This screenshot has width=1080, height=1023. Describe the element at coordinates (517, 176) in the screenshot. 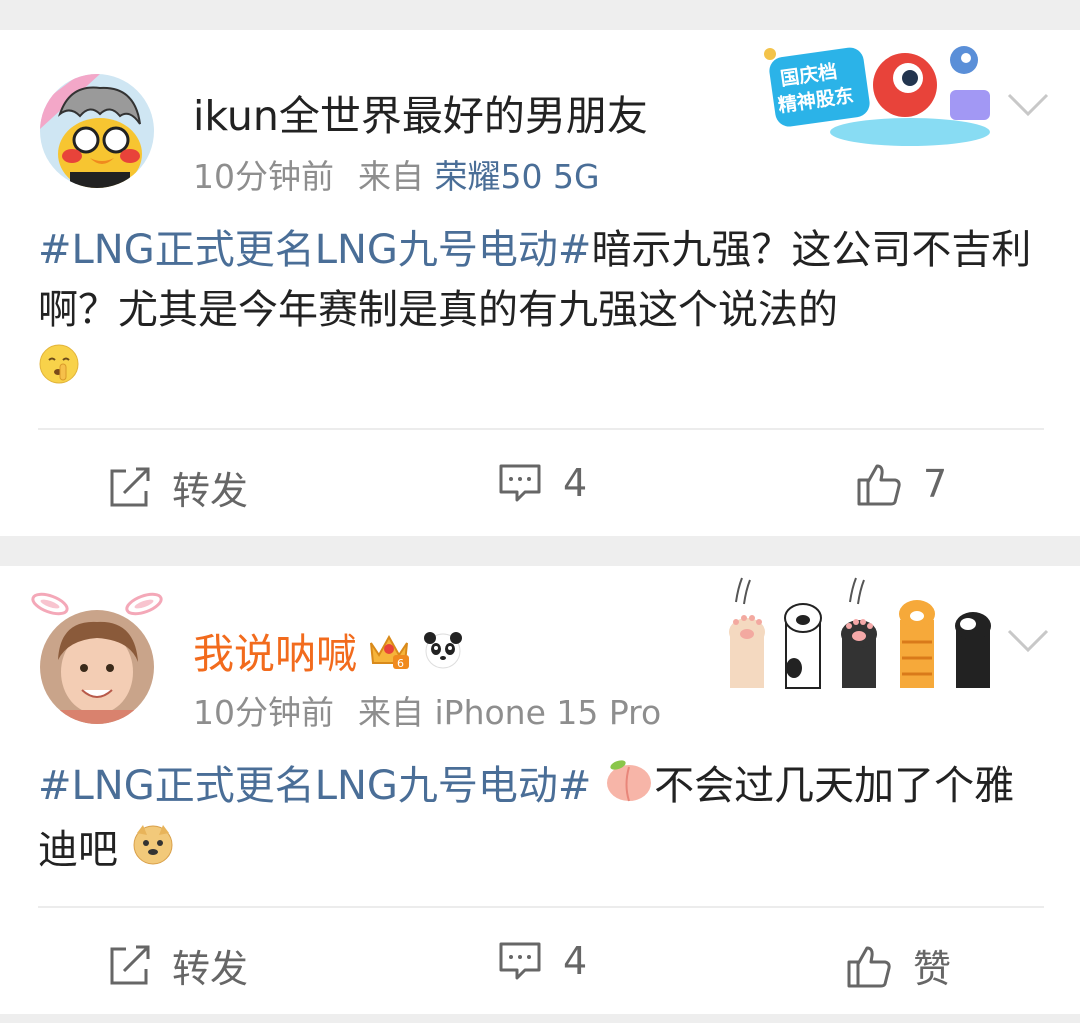

I see `source-device: 荣耀50 5G` at that location.